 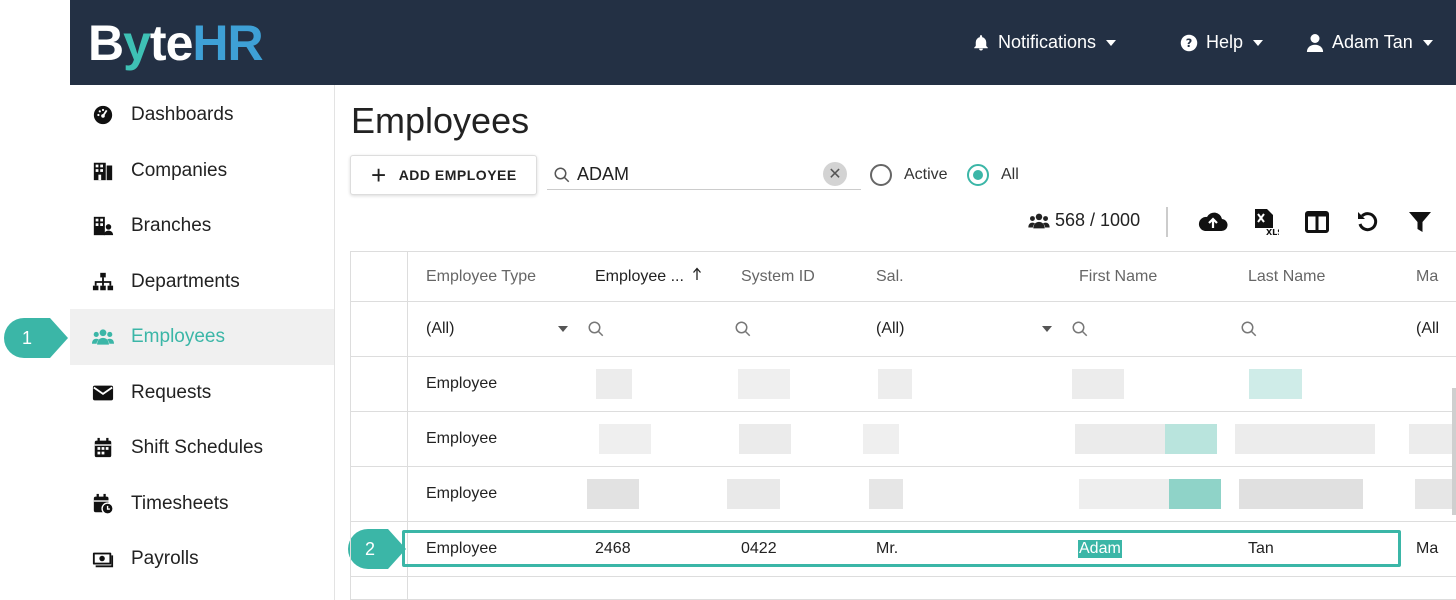 I want to click on column-header-salutation: Sal., so click(x=890, y=276).